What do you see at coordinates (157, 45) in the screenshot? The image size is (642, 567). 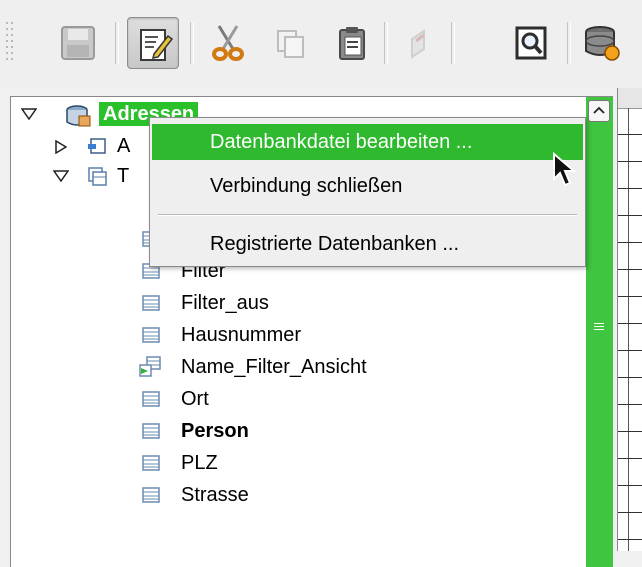 I see `edit-document-icon` at bounding box center [157, 45].